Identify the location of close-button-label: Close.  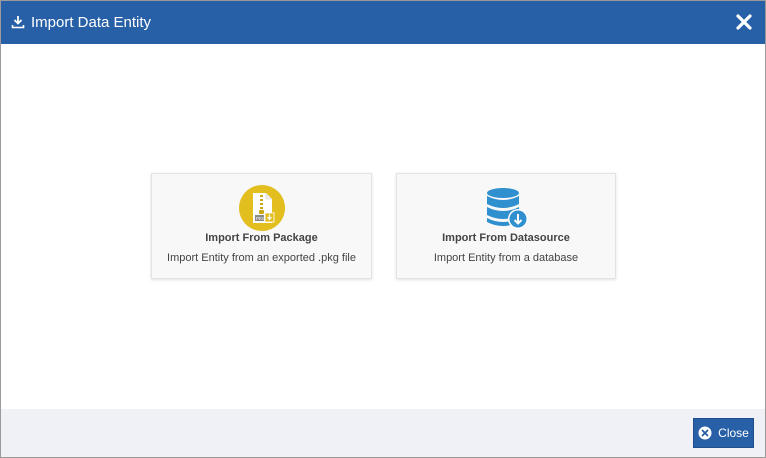
(733, 433).